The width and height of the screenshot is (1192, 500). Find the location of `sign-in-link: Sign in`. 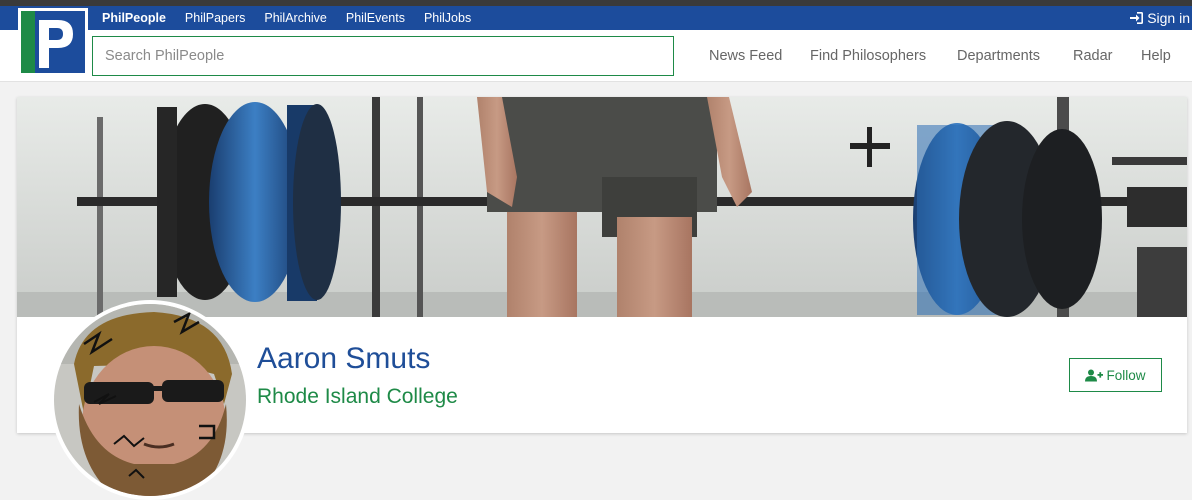

sign-in-link: Sign in is located at coordinates (1160, 18).